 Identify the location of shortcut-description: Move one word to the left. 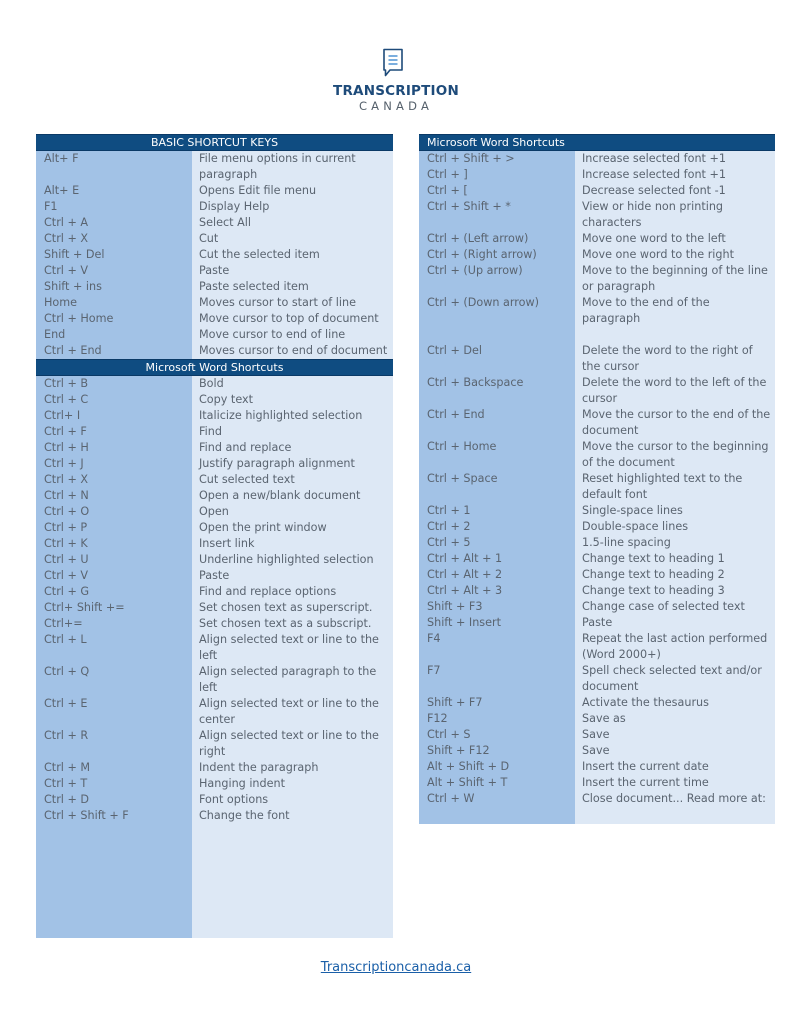
(654, 238).